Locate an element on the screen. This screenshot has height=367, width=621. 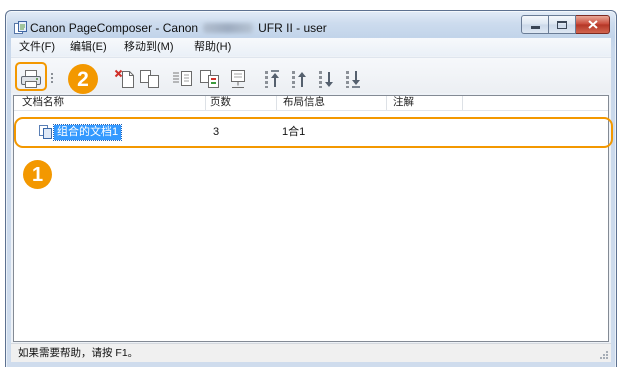
status-bar: 如果需要帮助，请按 F1。 is located at coordinates (311, 352).